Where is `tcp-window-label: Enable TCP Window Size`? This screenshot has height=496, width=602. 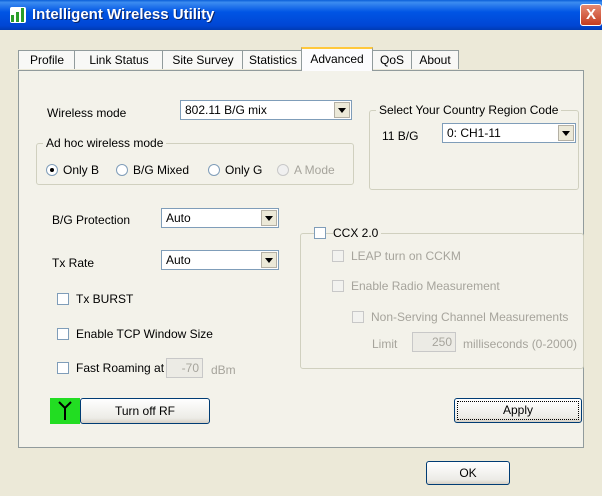 tcp-window-label: Enable TCP Window Size is located at coordinates (144, 334).